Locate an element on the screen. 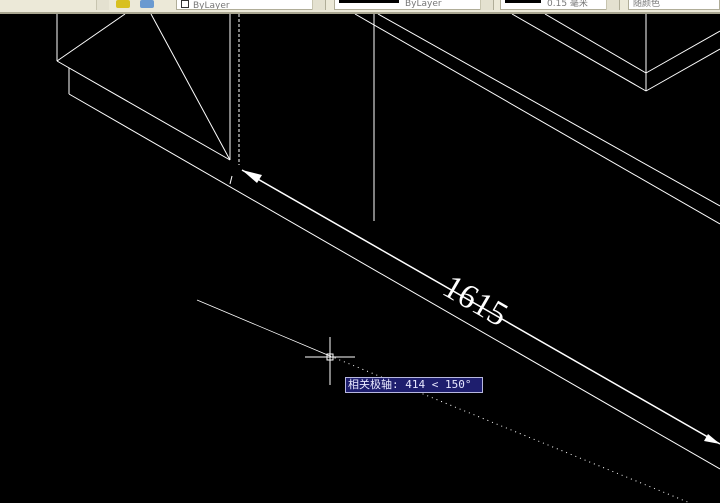 The width and height of the screenshot is (720, 503). polar-tracking-tooltip: 相关极轴: 414 < 150° is located at coordinates (414, 385).